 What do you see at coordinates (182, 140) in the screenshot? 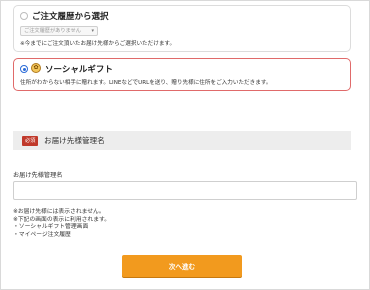
I see `recipient-section-header: 必須 お届け先様管理名` at bounding box center [182, 140].